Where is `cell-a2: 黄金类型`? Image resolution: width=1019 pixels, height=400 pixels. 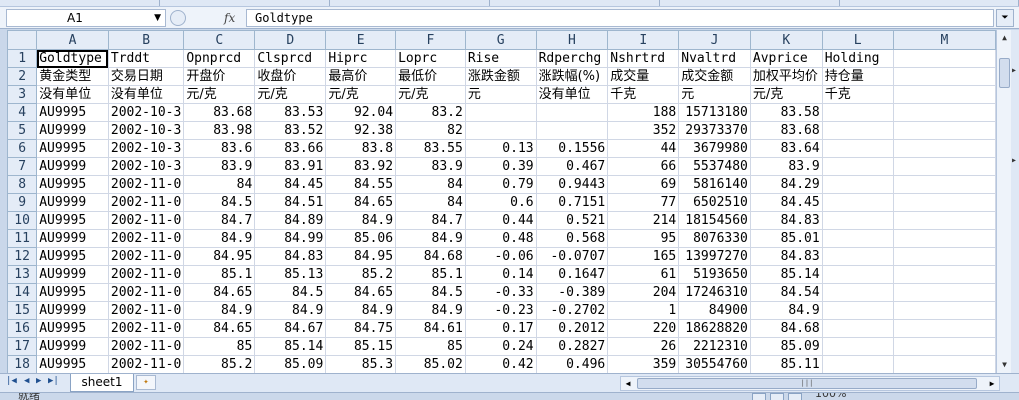 cell-a2: 黄金类型 is located at coordinates (72, 76).